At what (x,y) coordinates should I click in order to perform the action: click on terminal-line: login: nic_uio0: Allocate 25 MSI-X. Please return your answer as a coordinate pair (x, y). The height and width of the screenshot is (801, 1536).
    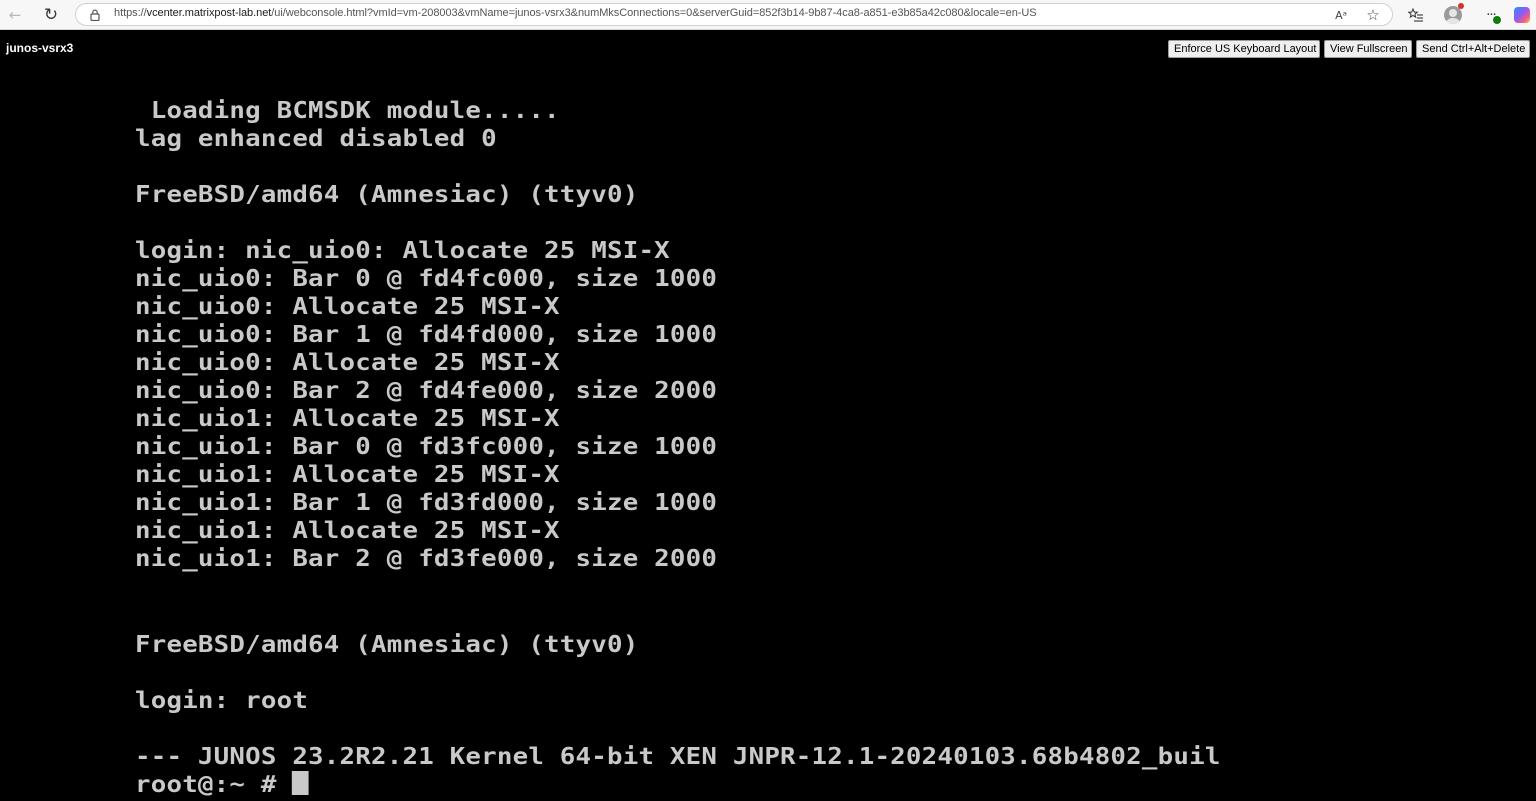
    Looking at the image, I should click on (402, 251).